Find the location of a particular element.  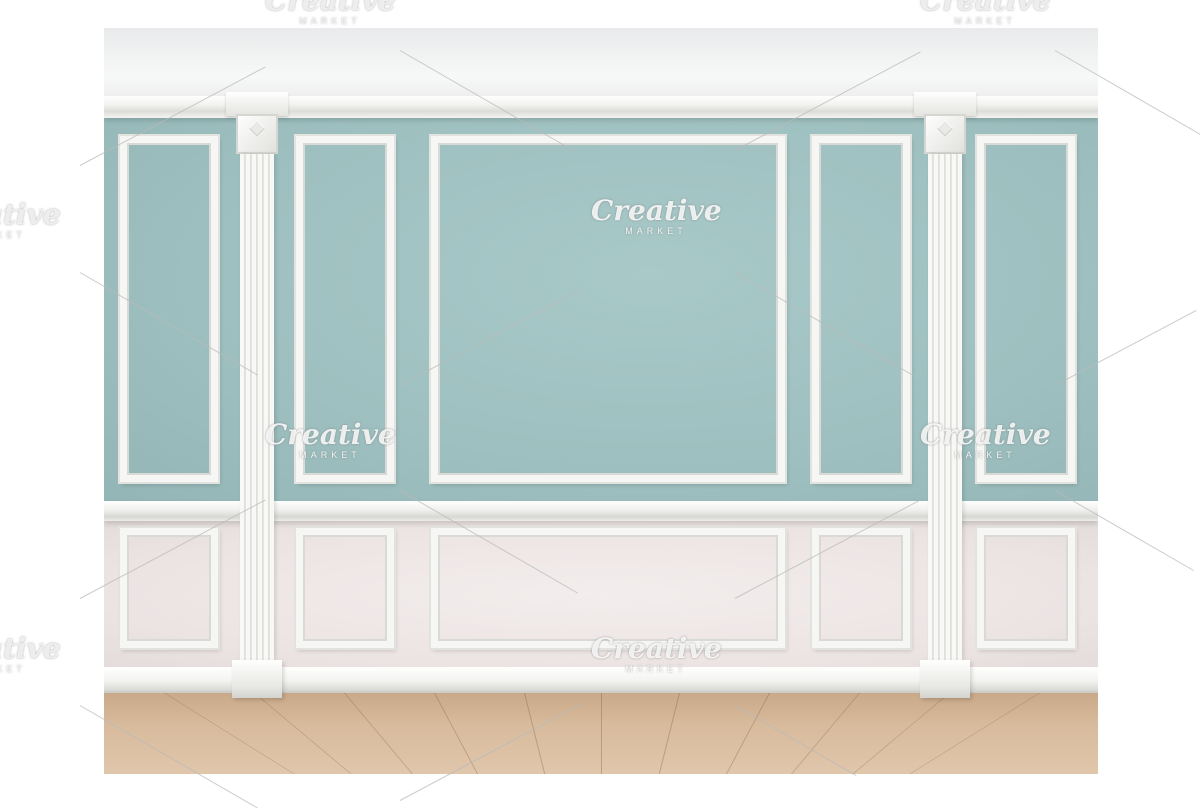

pilaster-left is located at coordinates (257, 395).